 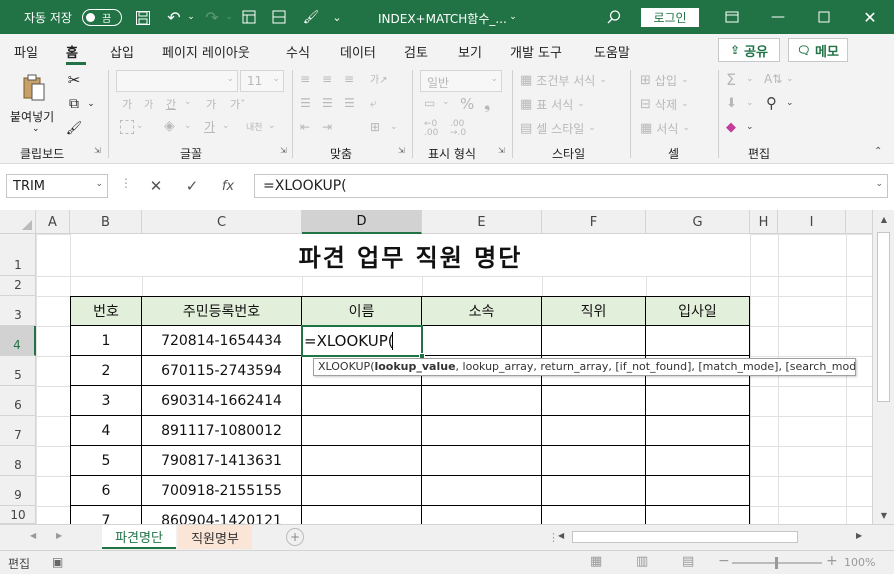 I want to click on vertical-scroll-thumb, so click(x=883, y=317).